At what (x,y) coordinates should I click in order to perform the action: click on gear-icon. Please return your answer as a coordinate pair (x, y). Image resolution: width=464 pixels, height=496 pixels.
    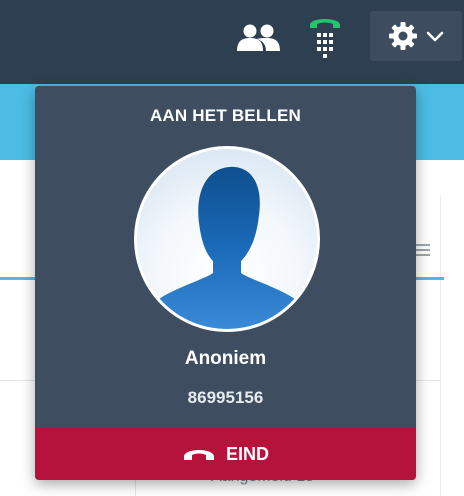
    Looking at the image, I should click on (403, 36).